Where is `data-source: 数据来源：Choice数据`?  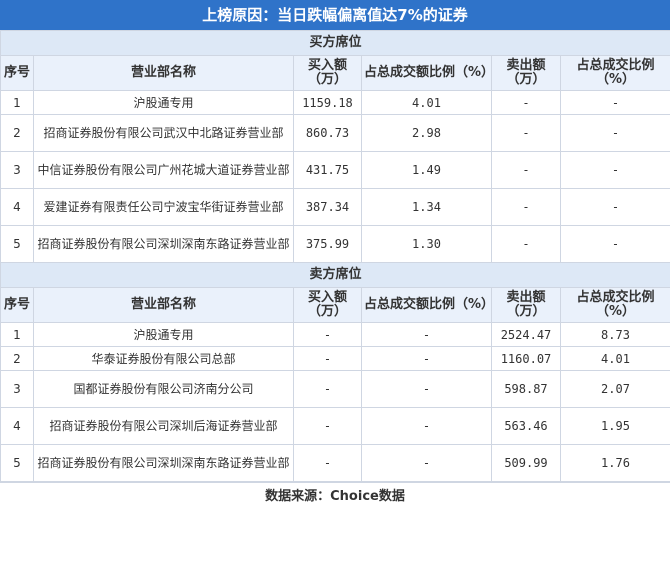
data-source: 数据来源：Choice数据 is located at coordinates (335, 496).